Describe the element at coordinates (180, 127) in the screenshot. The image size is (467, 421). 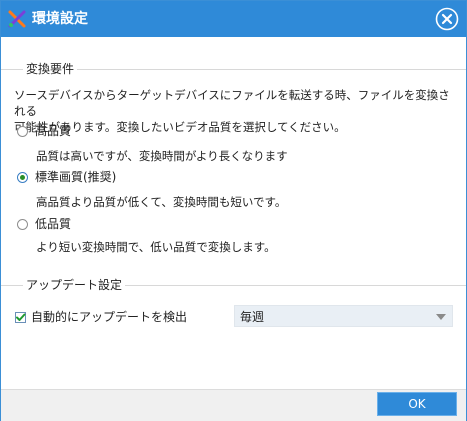
I see `description-line-2: 可能性があります。変換したいビデオ品質を選択してください。` at that location.